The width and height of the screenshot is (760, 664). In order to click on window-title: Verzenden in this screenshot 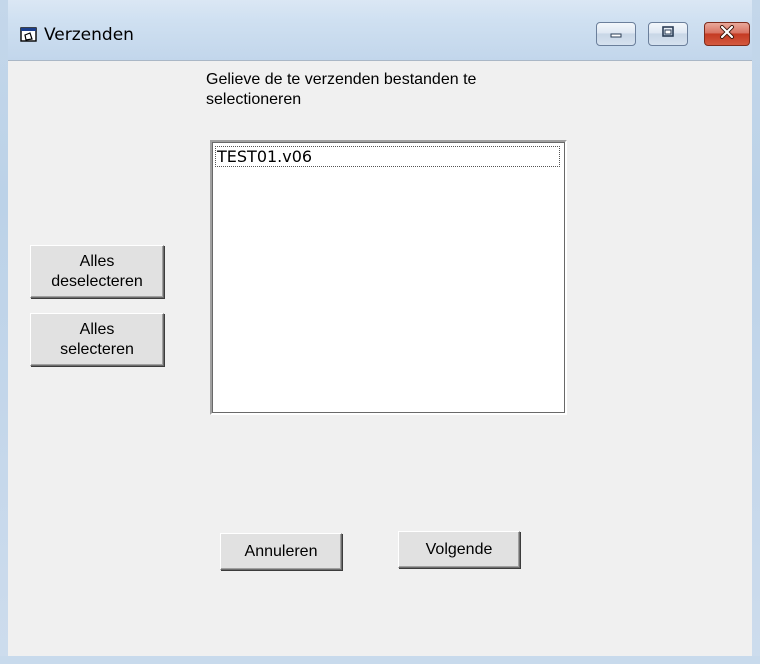, I will do `click(89, 35)`.